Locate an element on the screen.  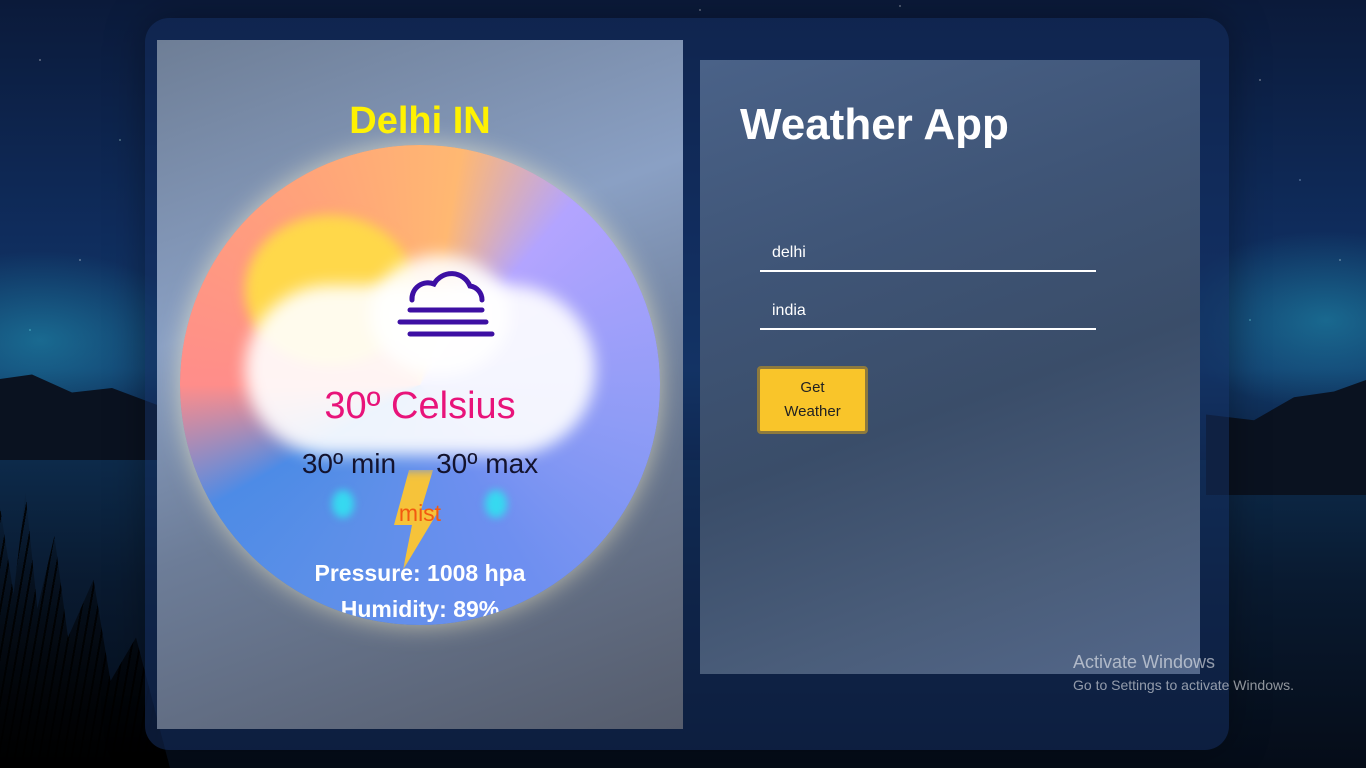
humidity-value: Humidity: 89% is located at coordinates (420, 609).